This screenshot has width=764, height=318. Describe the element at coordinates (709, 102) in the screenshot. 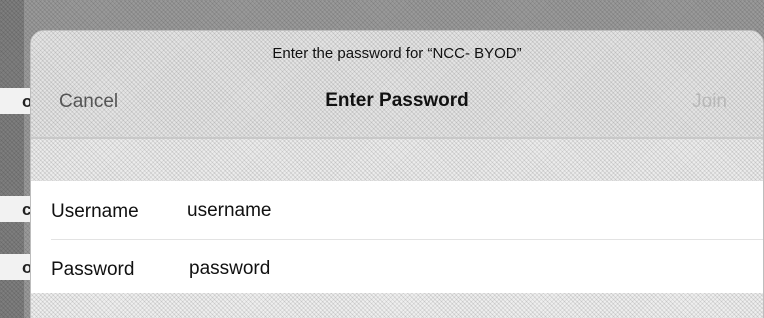

I see `join-button: Join` at that location.